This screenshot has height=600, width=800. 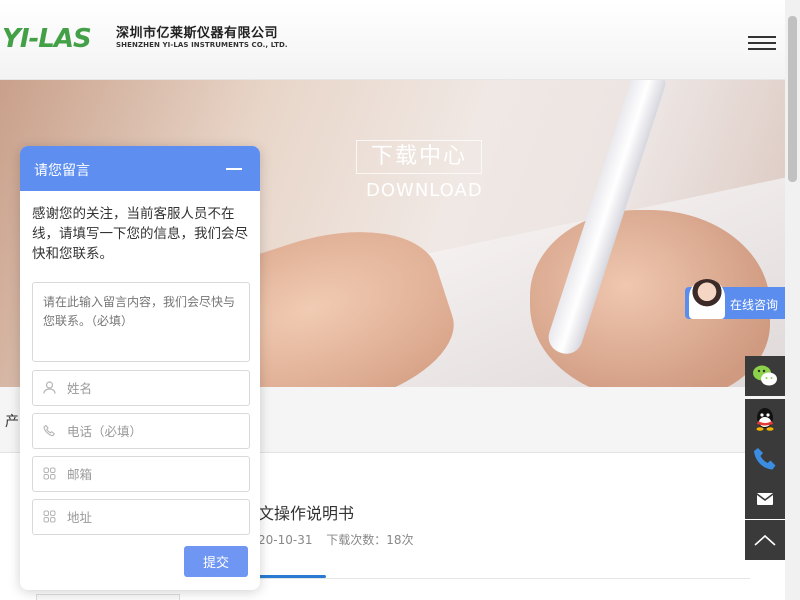 I want to click on page-scrollbar, so click(x=792, y=300).